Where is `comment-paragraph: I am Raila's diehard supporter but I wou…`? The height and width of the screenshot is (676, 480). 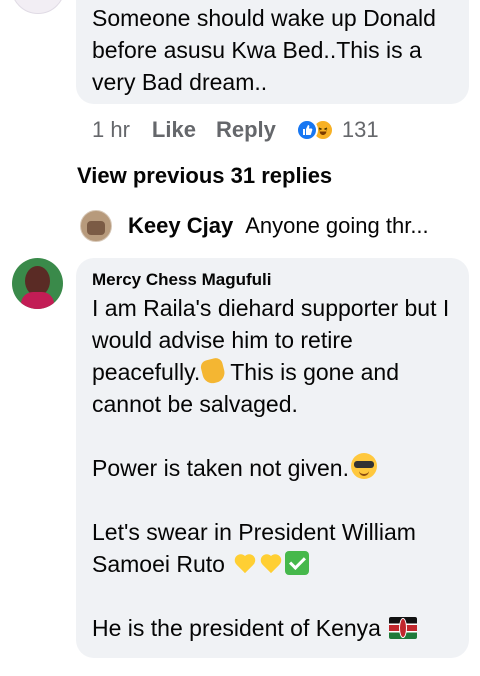
comment-paragraph: I am Raila's diehard supporter but I wou… is located at coordinates (278, 356).